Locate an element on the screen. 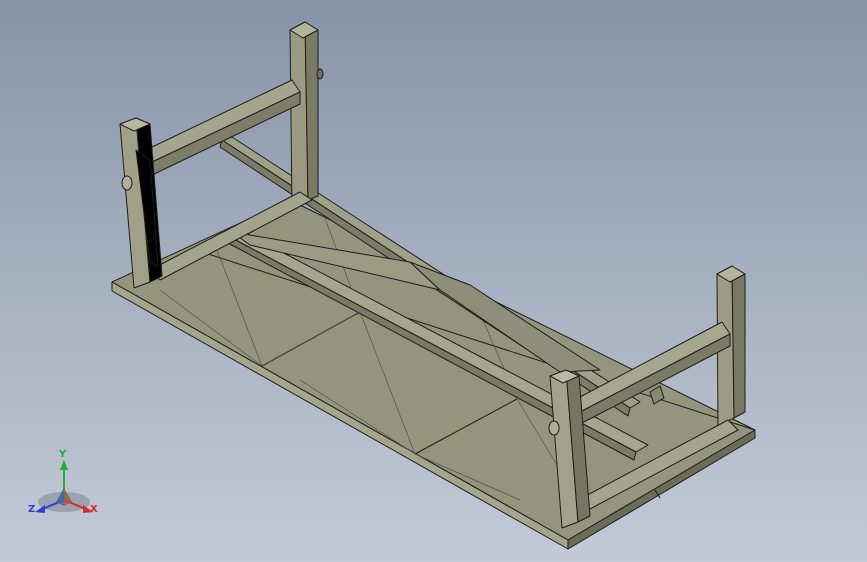 The image size is (867, 562). orientation-triad: Y X Z is located at coordinates (66, 486).